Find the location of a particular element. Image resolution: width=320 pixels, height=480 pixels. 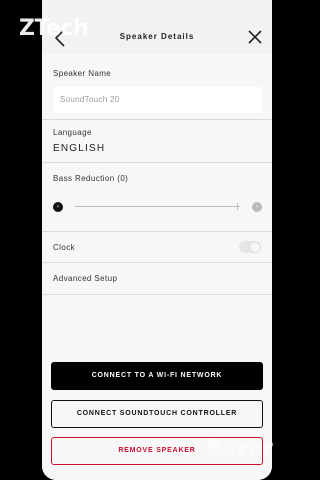

toggle-thumb is located at coordinates (255, 247).